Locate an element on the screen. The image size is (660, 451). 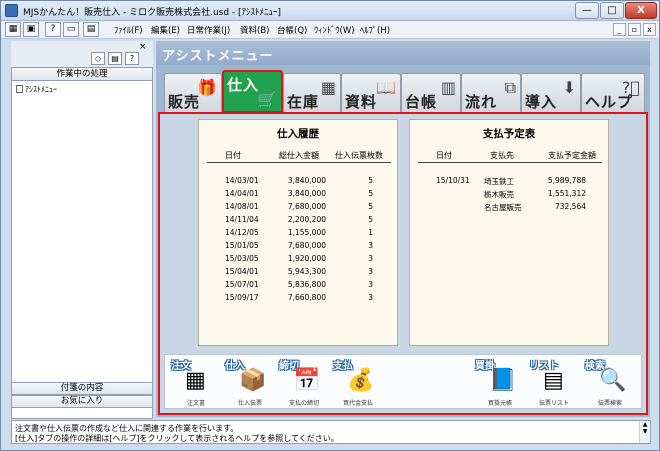
main-header: アシストメニュー is located at coordinates (403, 53).